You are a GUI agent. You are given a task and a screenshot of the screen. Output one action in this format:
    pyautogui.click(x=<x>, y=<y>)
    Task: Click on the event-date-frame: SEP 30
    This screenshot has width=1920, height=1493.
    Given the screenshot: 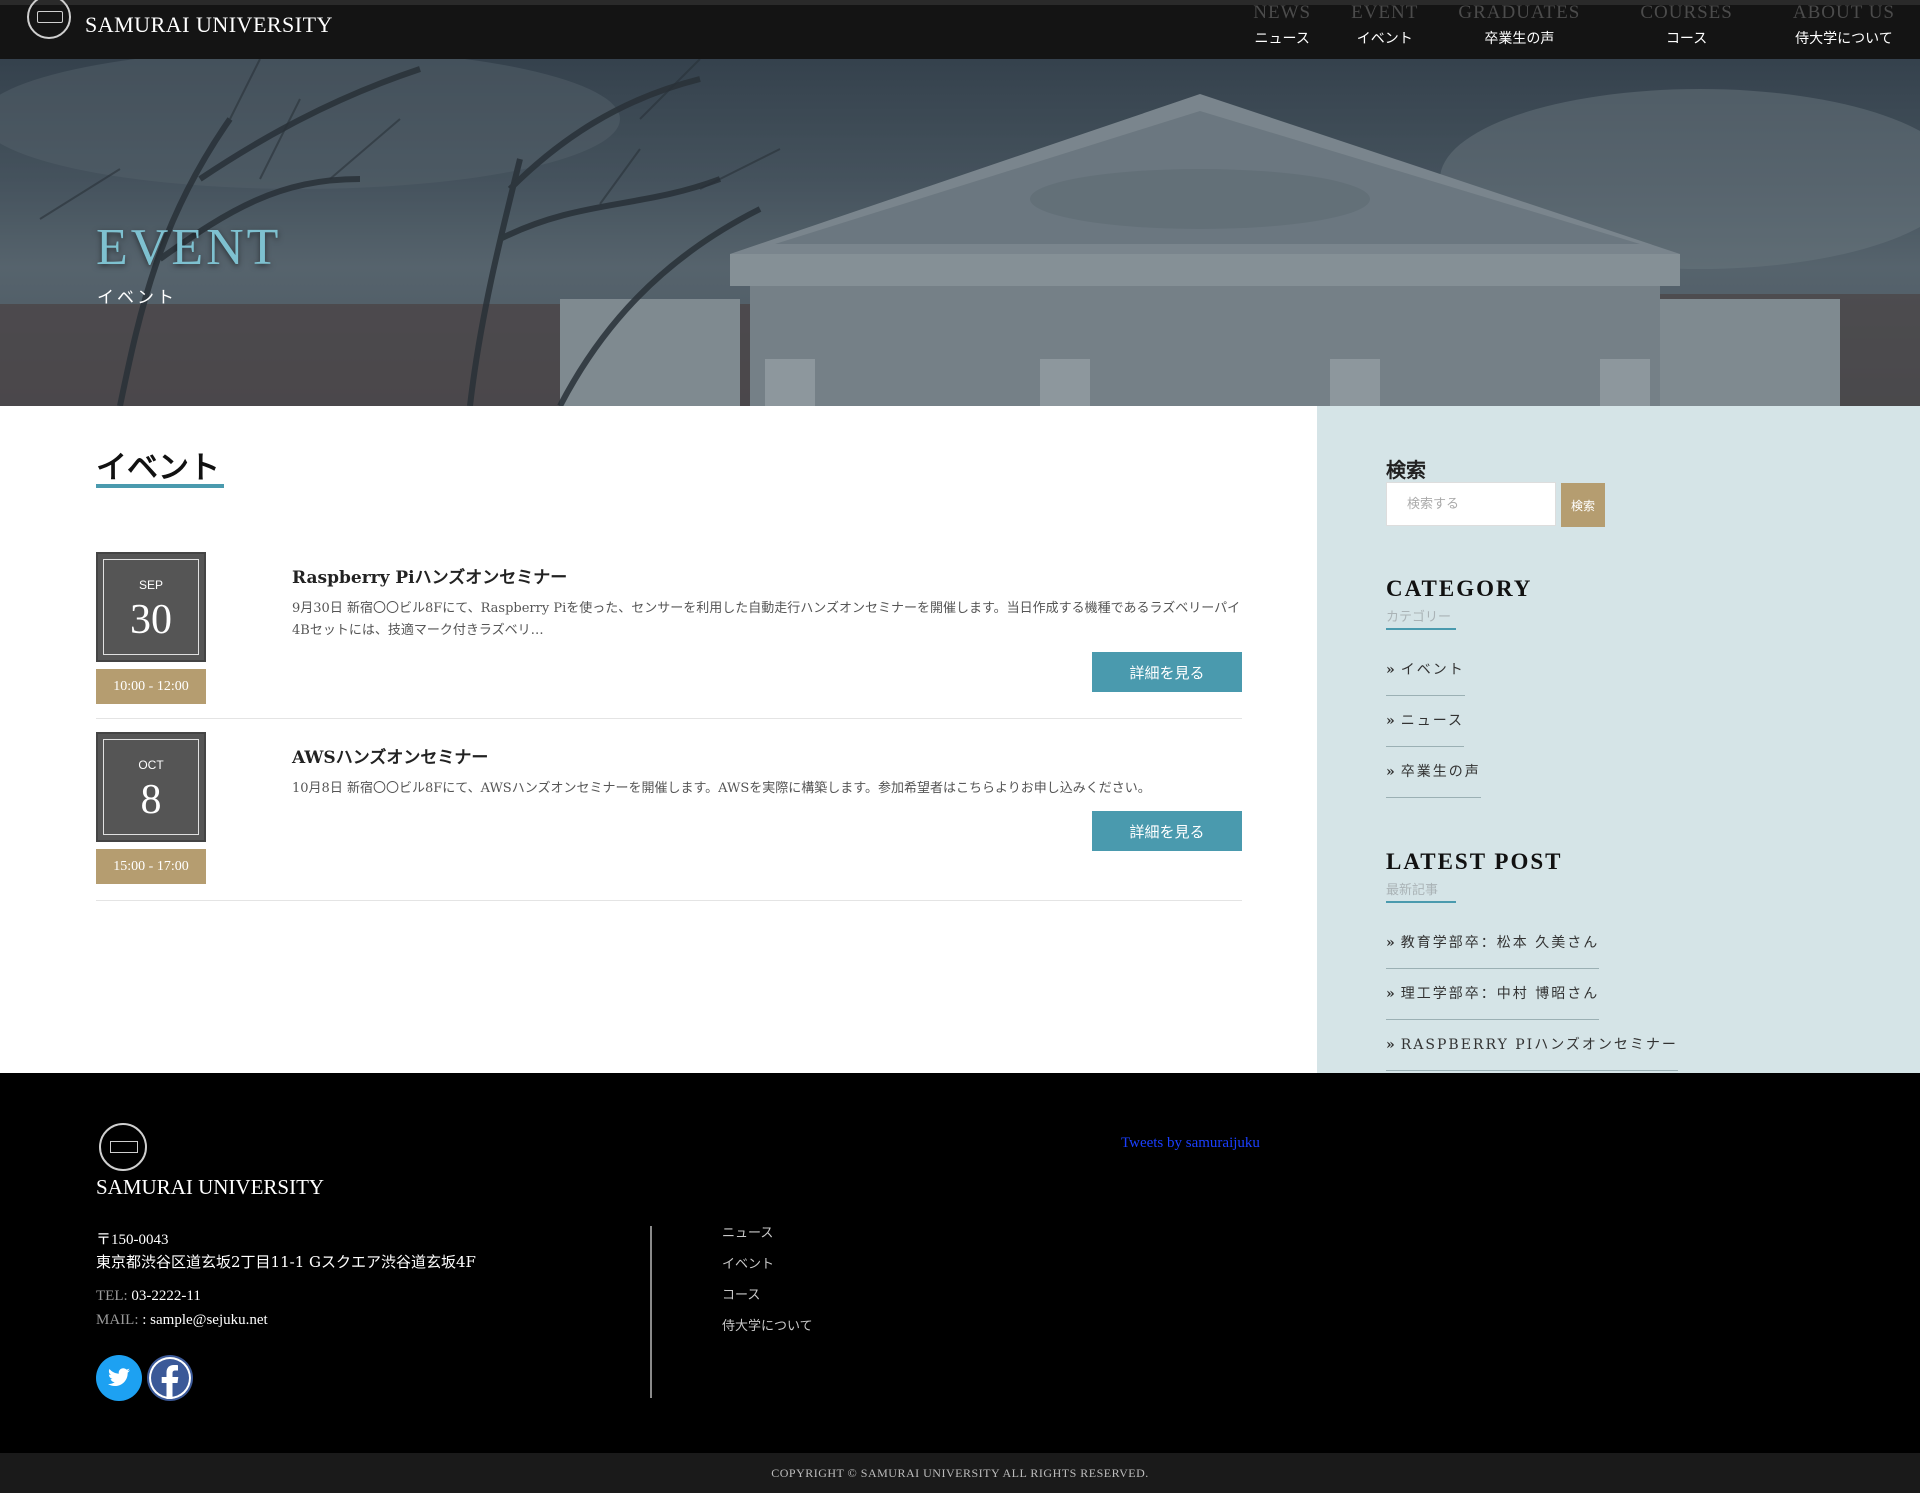 What is the action you would take?
    pyautogui.click(x=151, y=607)
    